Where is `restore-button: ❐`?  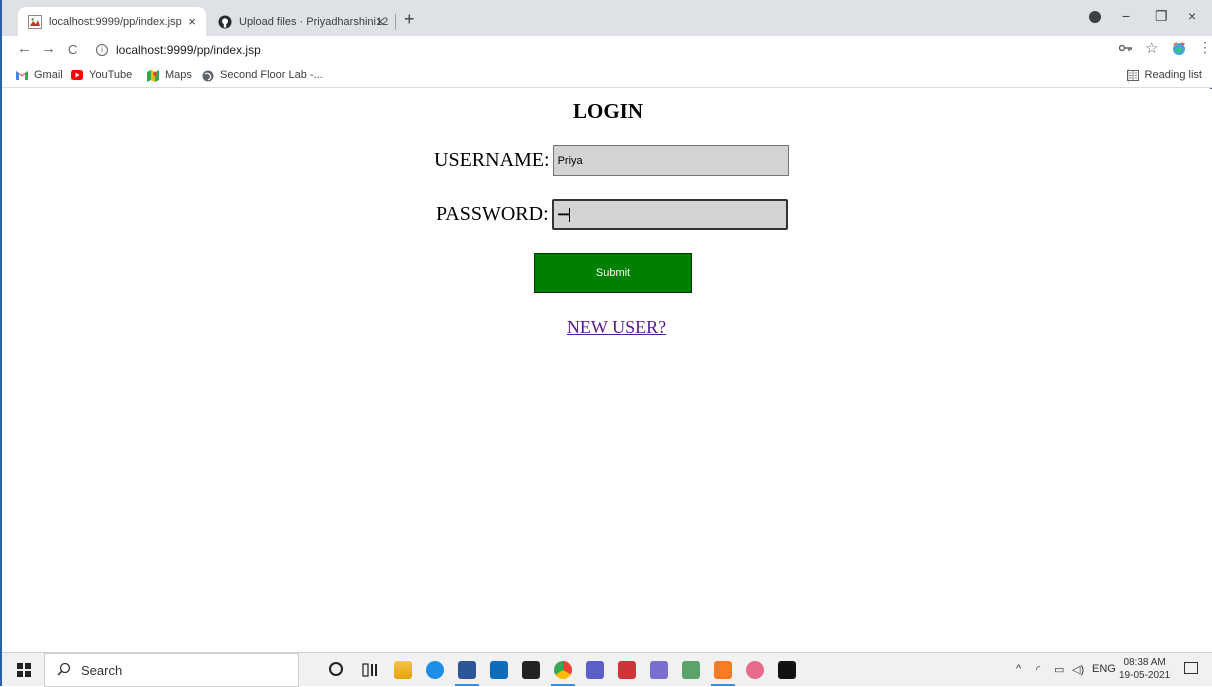 restore-button: ❐ is located at coordinates (1161, 16).